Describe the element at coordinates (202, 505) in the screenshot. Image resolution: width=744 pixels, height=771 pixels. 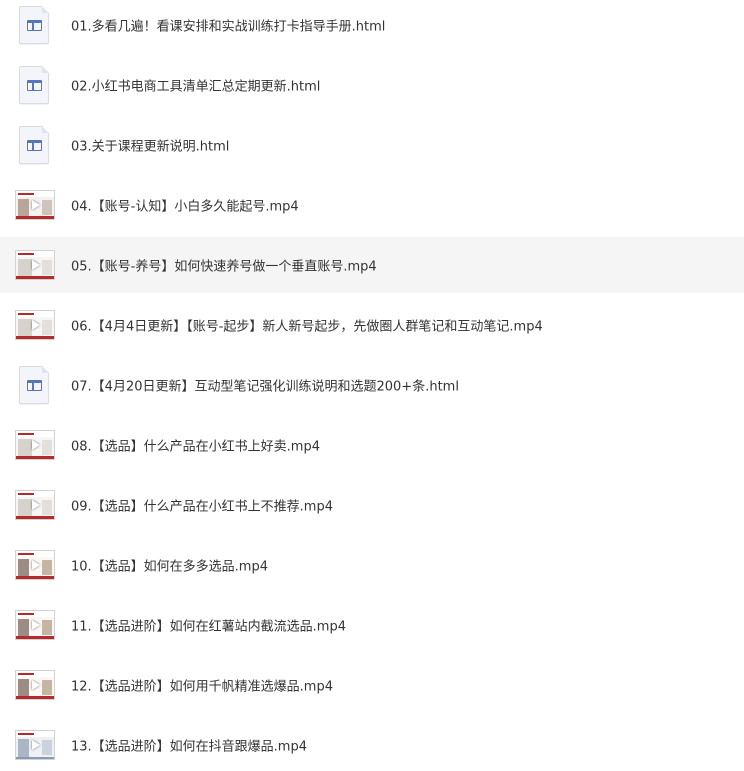
I see `file-name: 09.【选品】什么产品在小红书上不推荐.mp4` at that location.